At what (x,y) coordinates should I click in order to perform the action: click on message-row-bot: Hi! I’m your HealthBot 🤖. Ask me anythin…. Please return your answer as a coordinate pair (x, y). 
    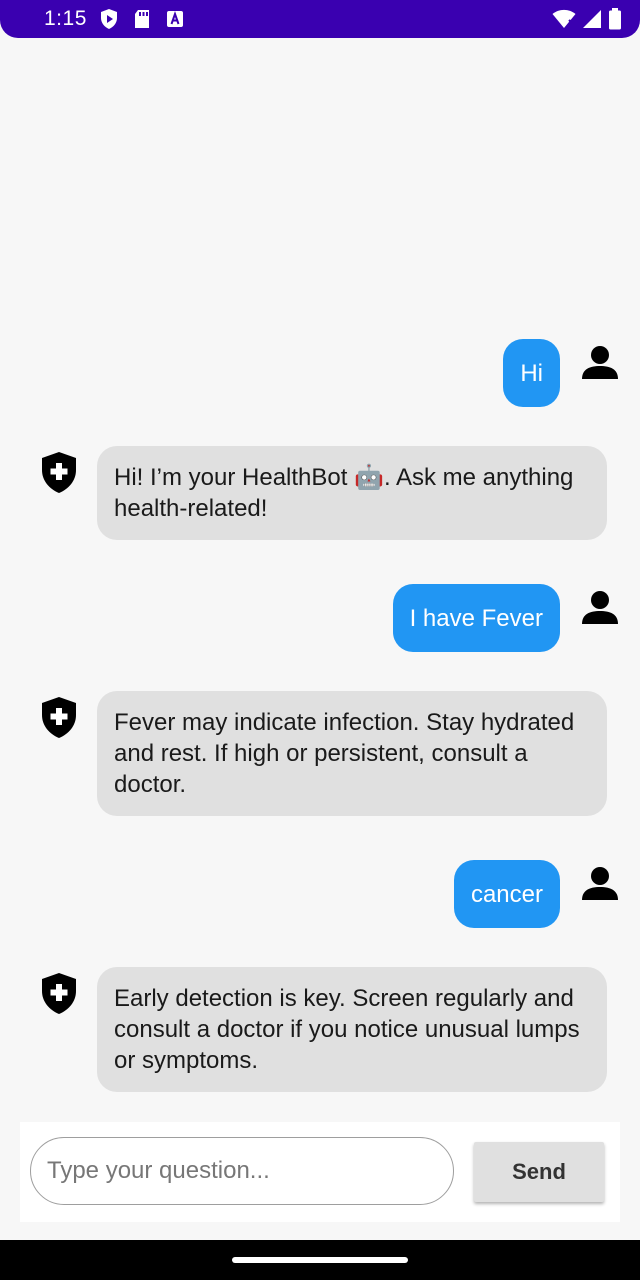
    Looking at the image, I should click on (322, 493).